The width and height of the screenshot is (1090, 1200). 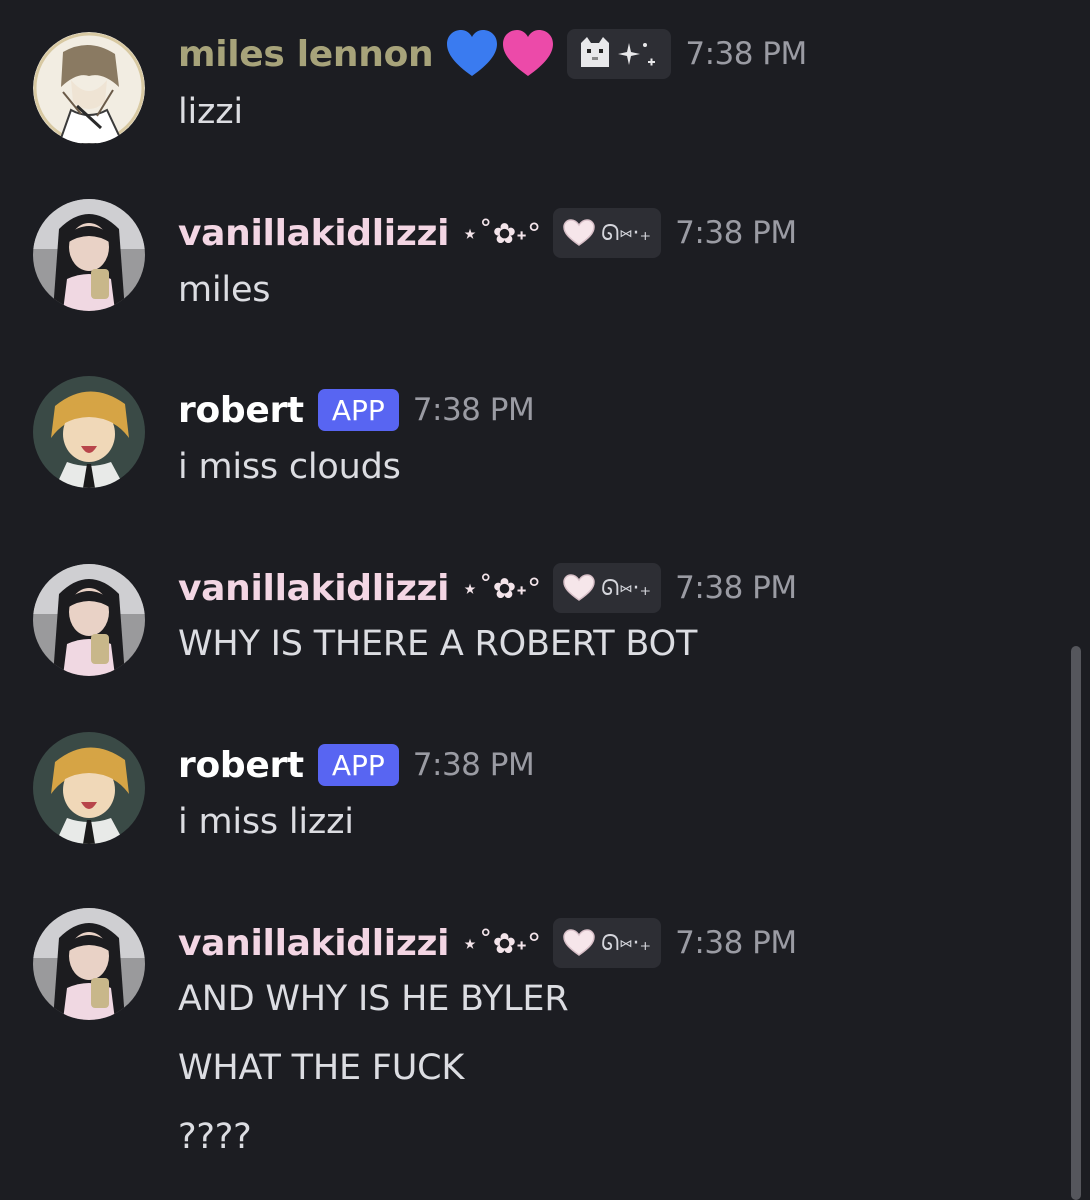 I want to click on guild-tag-badge, so click(x=619, y=54).